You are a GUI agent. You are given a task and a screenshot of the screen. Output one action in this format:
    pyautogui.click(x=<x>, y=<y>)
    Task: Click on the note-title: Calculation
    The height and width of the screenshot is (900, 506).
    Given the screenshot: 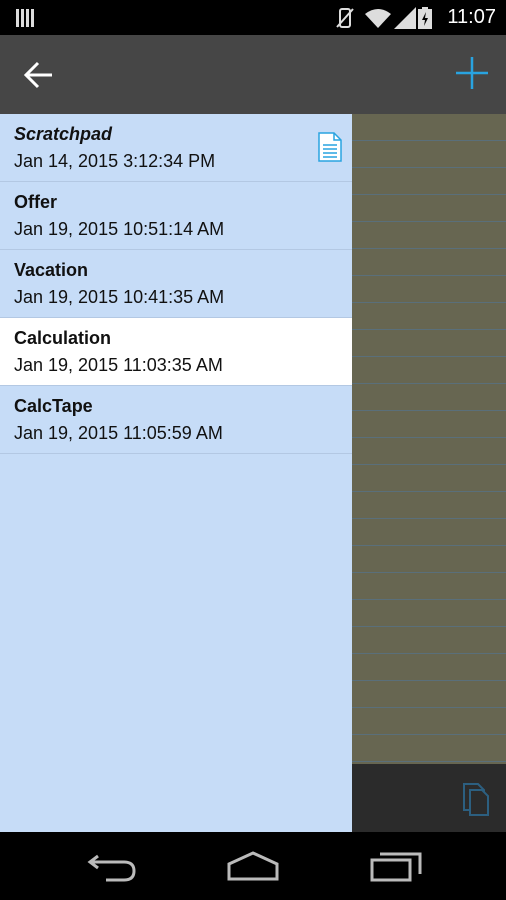 What is the action you would take?
    pyautogui.click(x=63, y=338)
    